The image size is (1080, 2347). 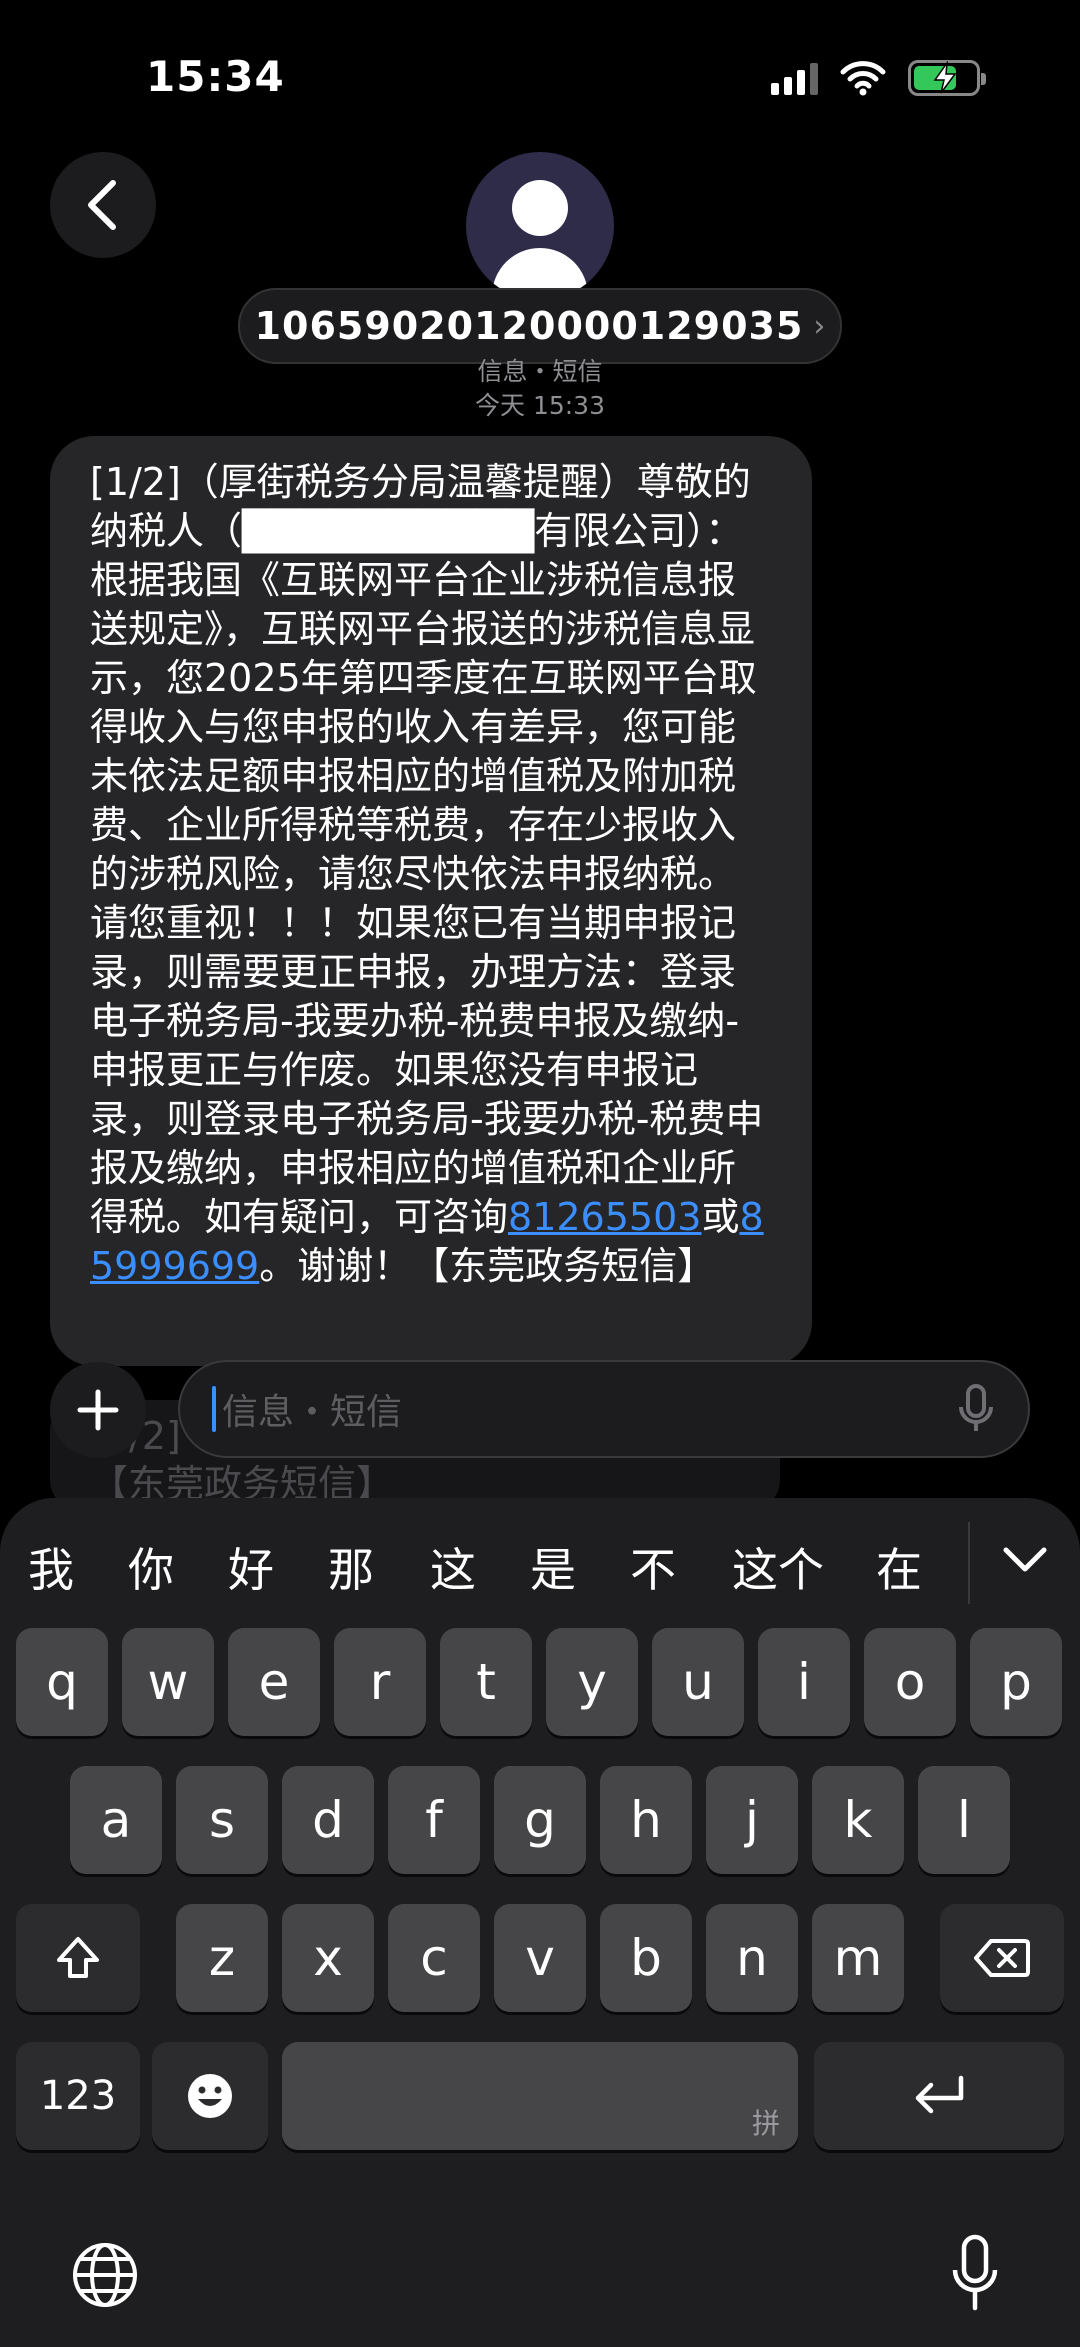 I want to click on candidate-word: 这个, so click(x=778, y=1567).